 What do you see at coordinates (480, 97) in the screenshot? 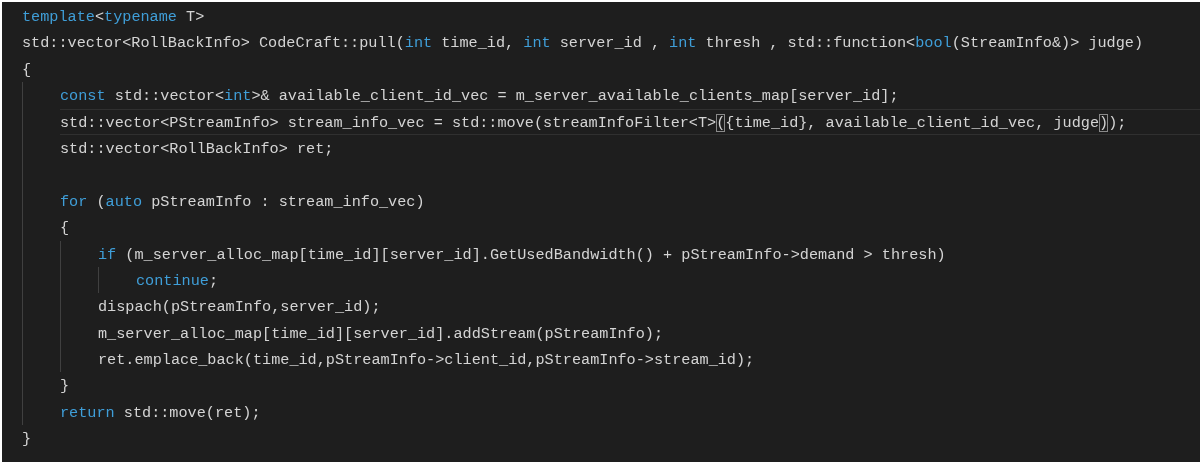
I see `code-line: const std::vector<int>& available_client_id_vec = m_server_available_clients_map[server_id];` at bounding box center [480, 97].